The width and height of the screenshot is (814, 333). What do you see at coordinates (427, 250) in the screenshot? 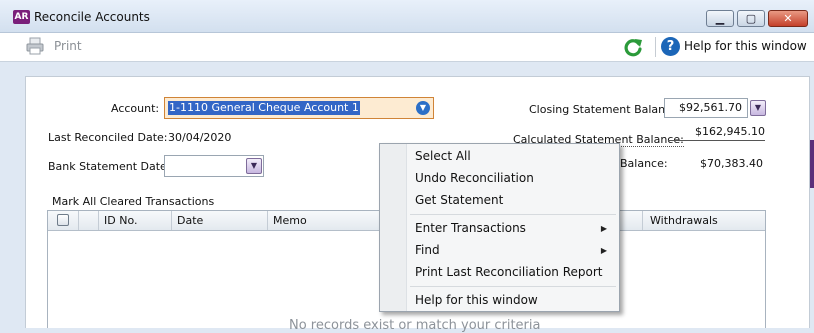
I see `menu-item-find: Find` at bounding box center [427, 250].